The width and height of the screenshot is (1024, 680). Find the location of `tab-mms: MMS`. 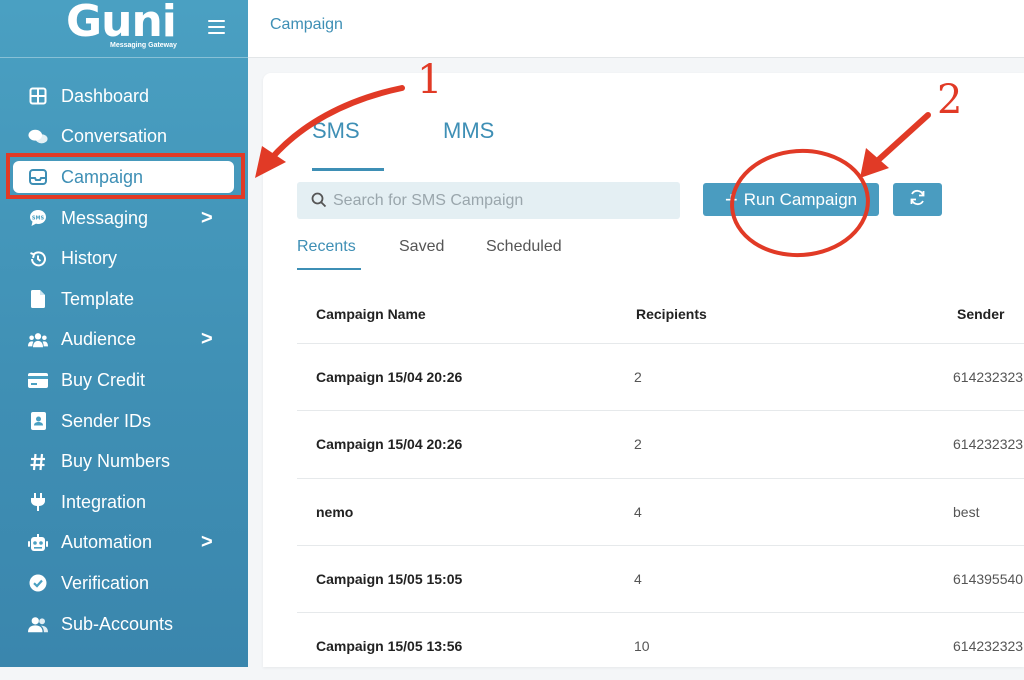

tab-mms: MMS is located at coordinates (468, 131).